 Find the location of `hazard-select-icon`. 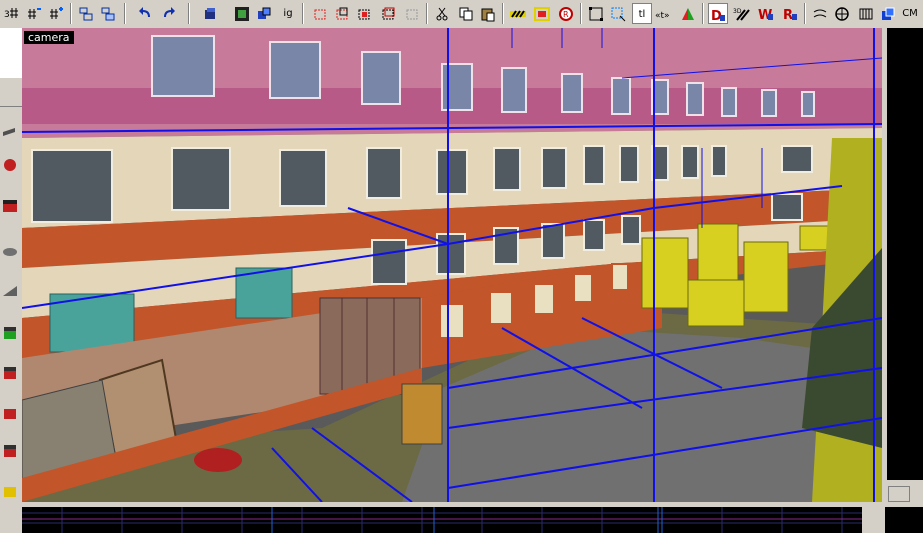

hazard-select-icon is located at coordinates (542, 13).